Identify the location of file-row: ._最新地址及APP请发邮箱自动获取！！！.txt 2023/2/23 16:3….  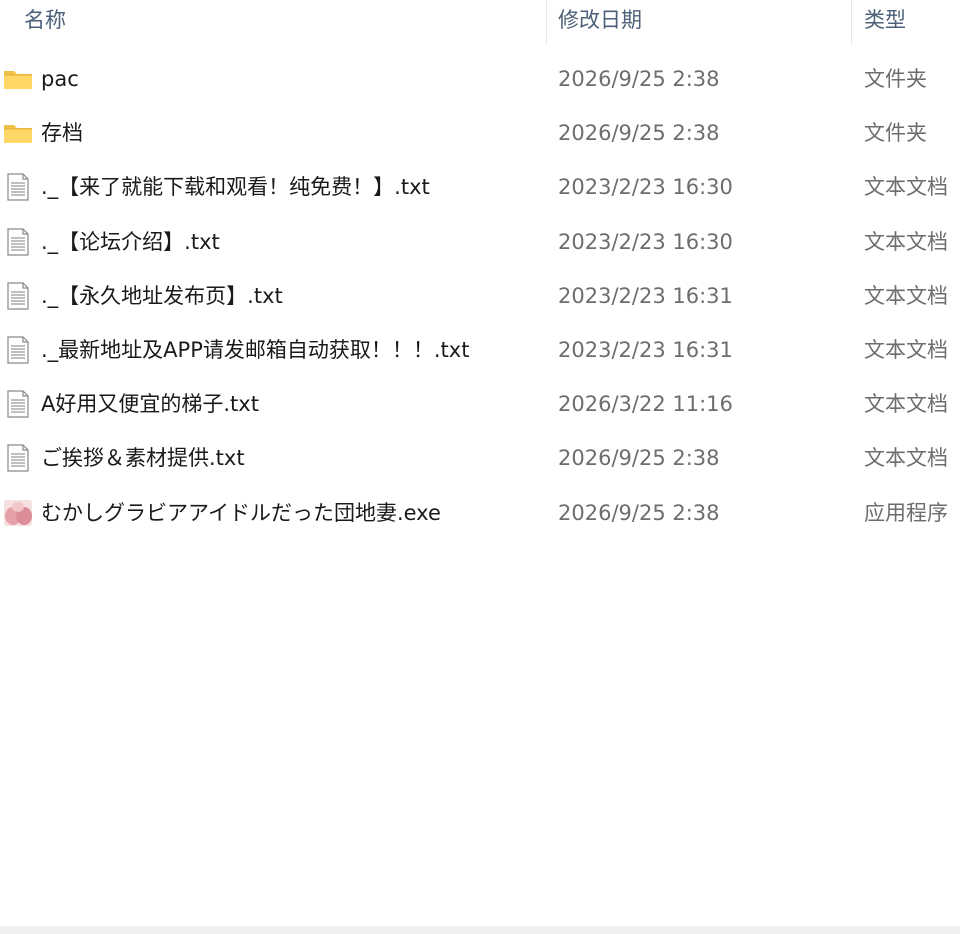
(480, 350).